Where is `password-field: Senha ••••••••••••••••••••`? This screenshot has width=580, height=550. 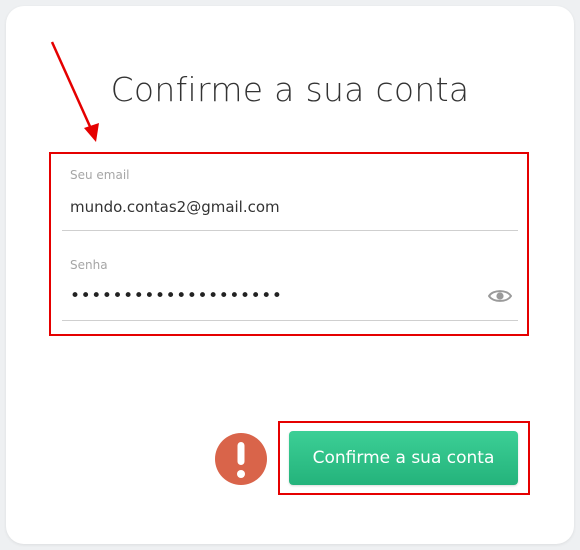 password-field: Senha •••••••••••••••••••• is located at coordinates (290, 287).